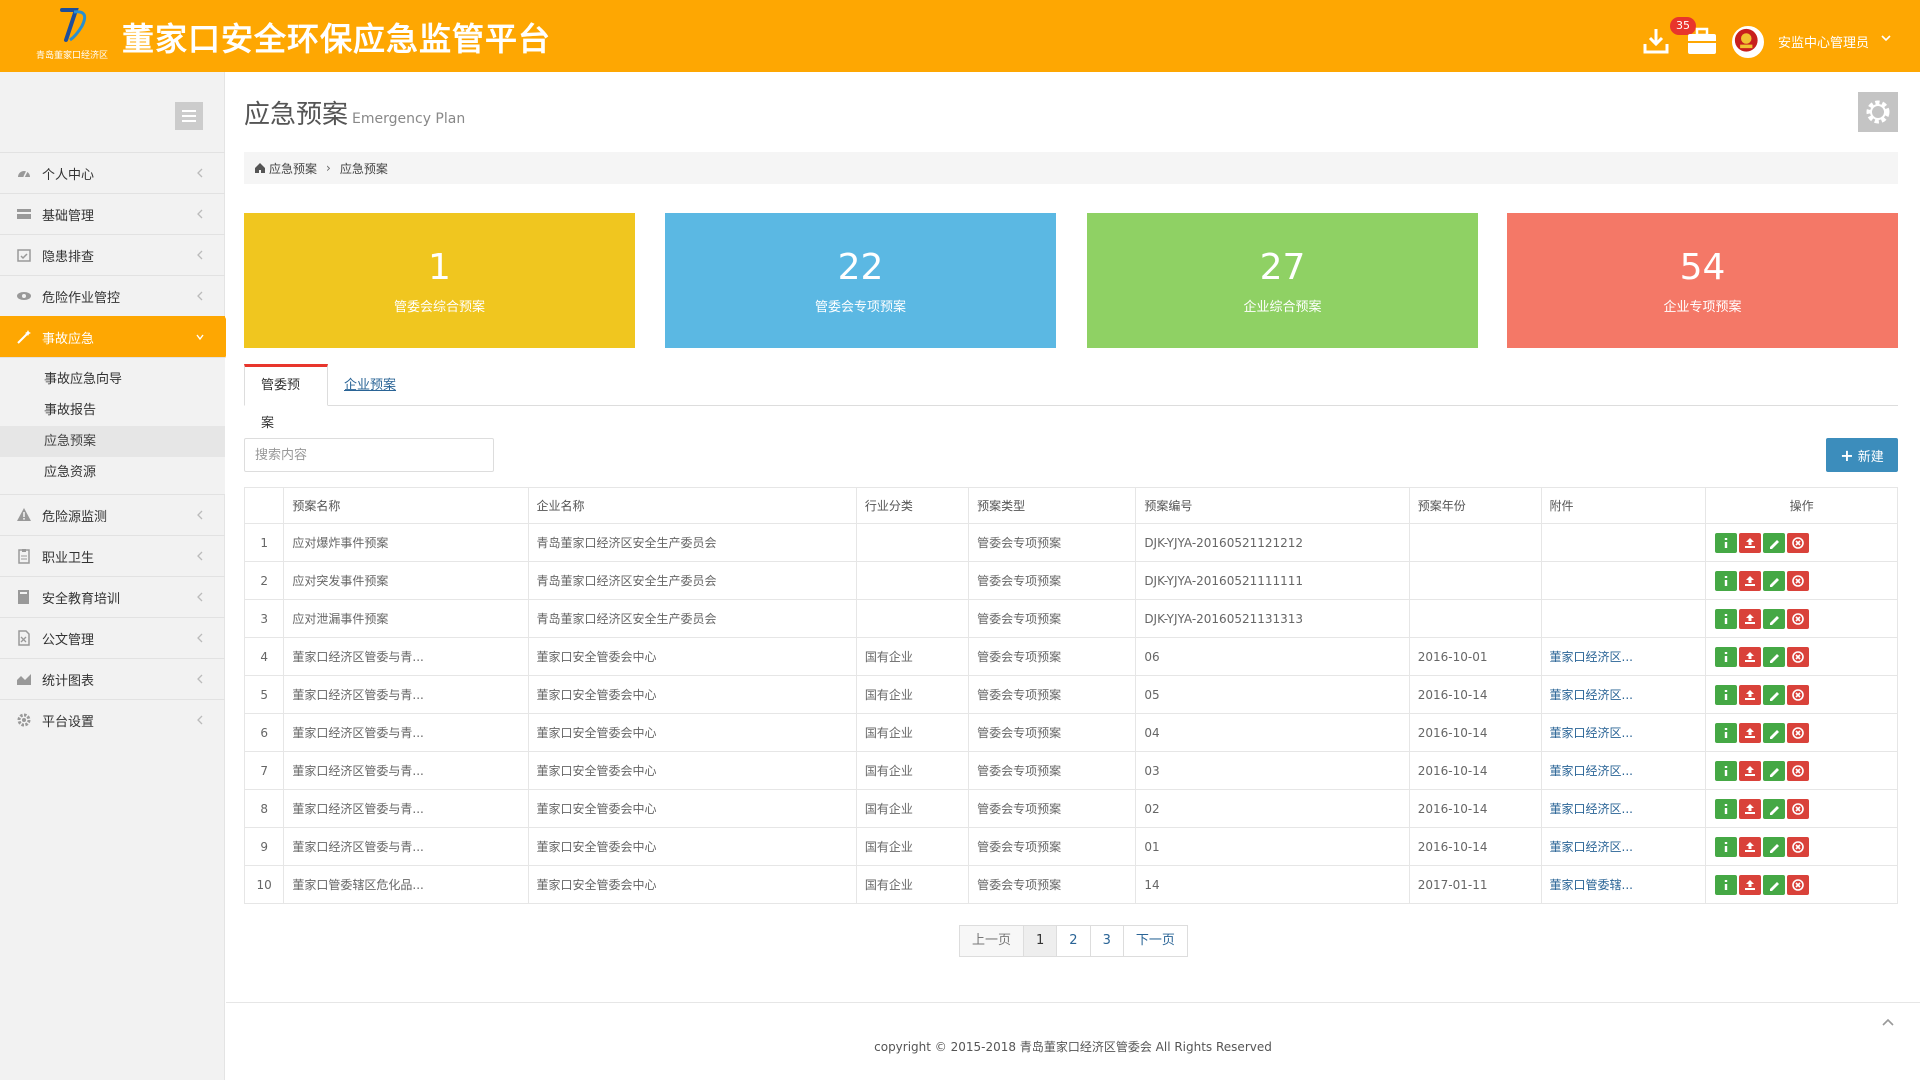 The width and height of the screenshot is (1920, 1080). I want to click on sidebar-item-safety-training: 安全教育培训, so click(112, 596).